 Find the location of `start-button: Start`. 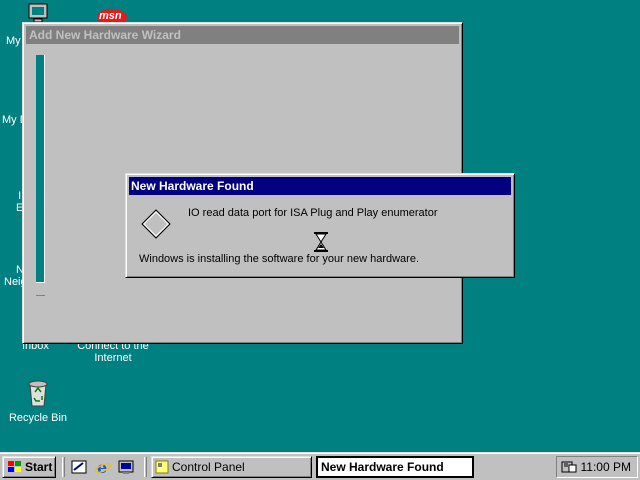

start-button: Start is located at coordinates (29, 467).